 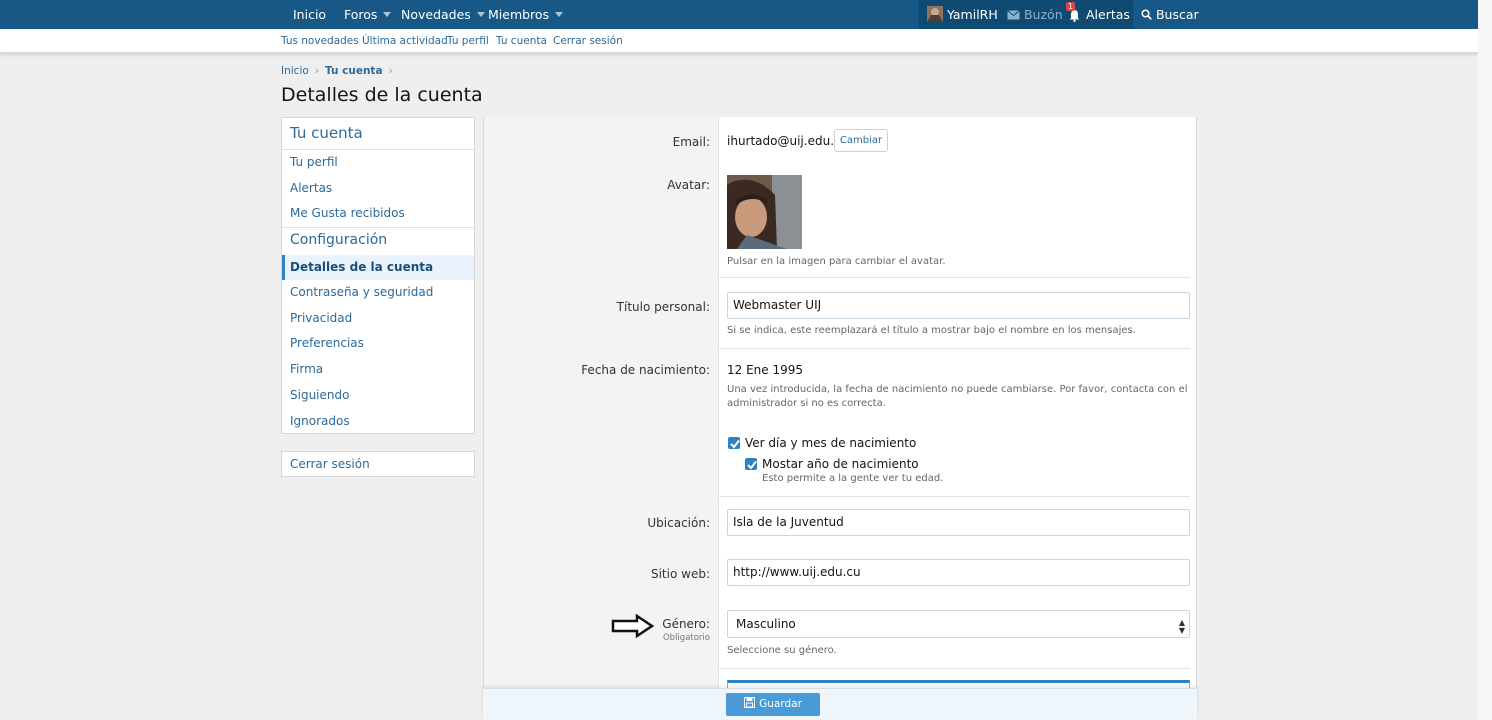 What do you see at coordinates (309, 14) in the screenshot?
I see `nav-tab-inicio: Inicio` at bounding box center [309, 14].